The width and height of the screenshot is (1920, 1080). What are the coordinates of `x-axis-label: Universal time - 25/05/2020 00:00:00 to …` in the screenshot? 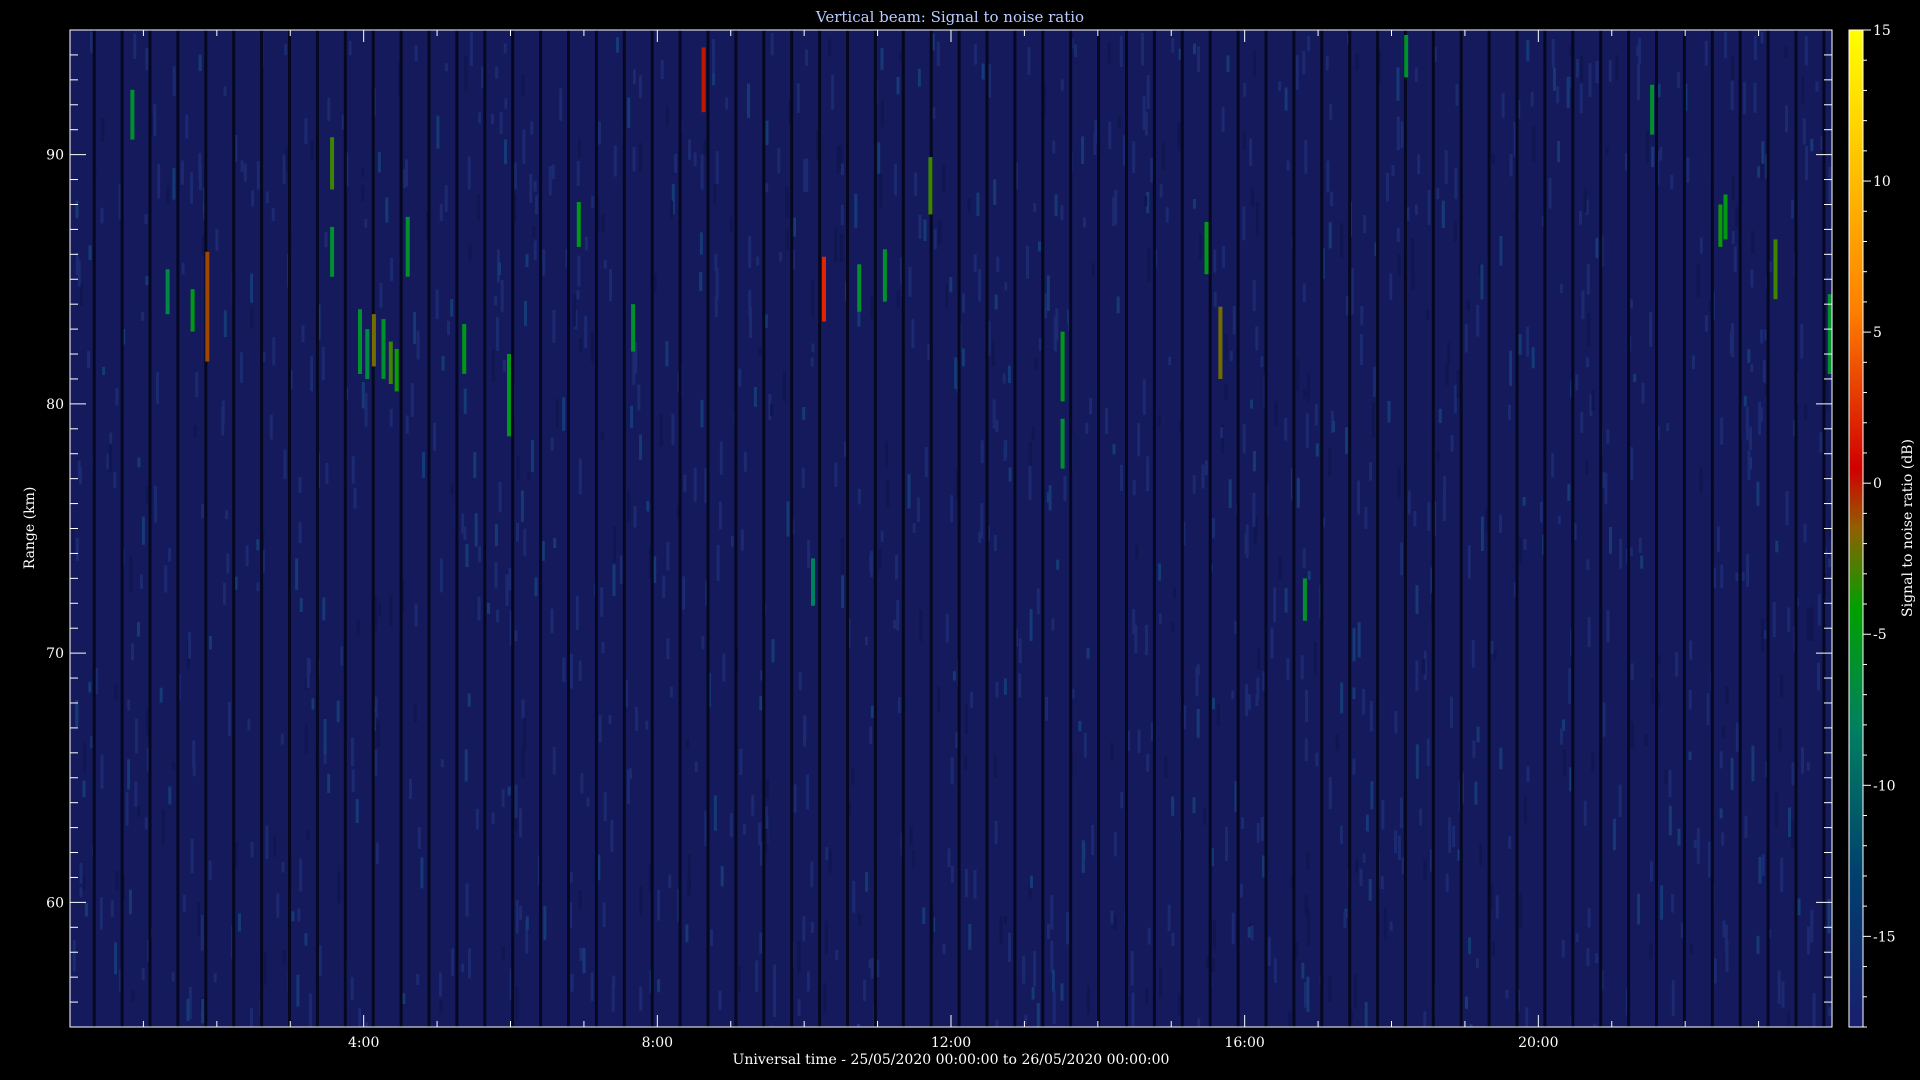 It's located at (951, 1060).